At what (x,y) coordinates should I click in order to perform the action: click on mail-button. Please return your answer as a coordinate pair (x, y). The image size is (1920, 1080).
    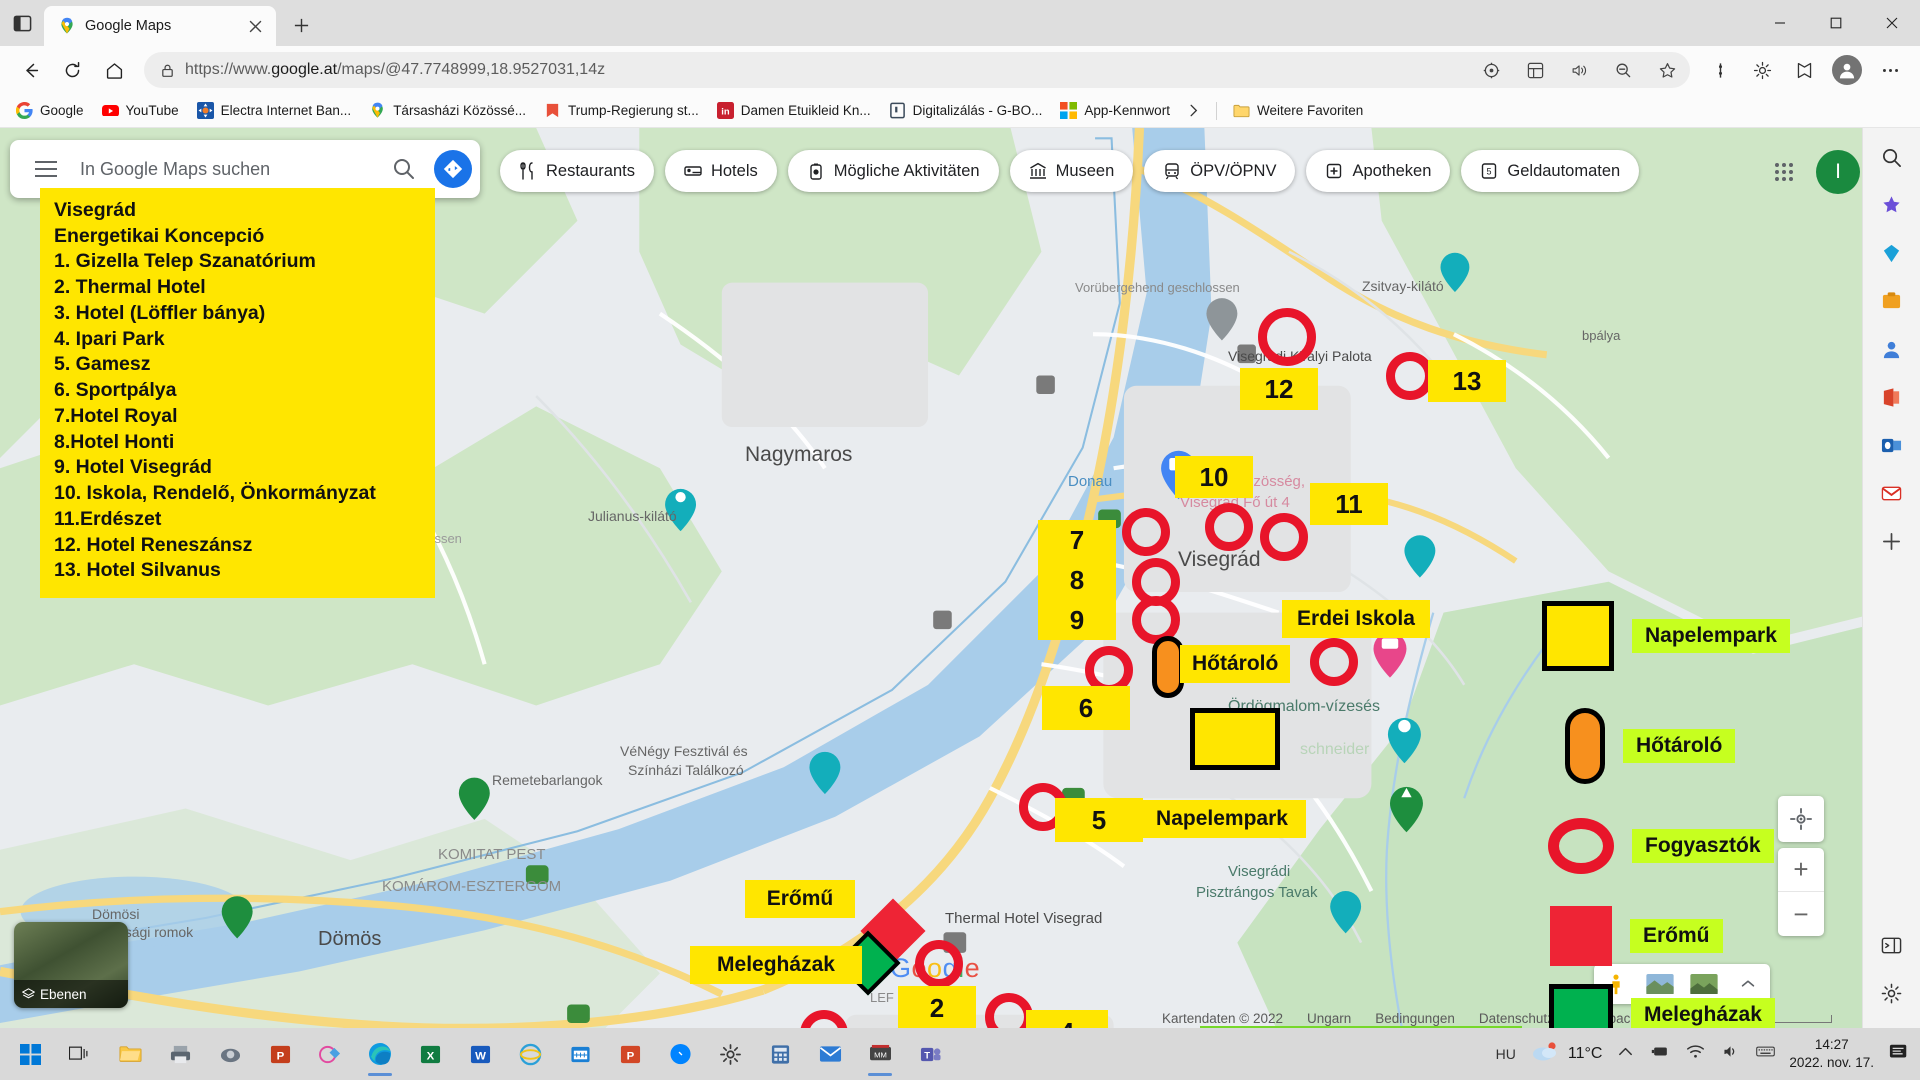
    Looking at the image, I should click on (830, 1054).